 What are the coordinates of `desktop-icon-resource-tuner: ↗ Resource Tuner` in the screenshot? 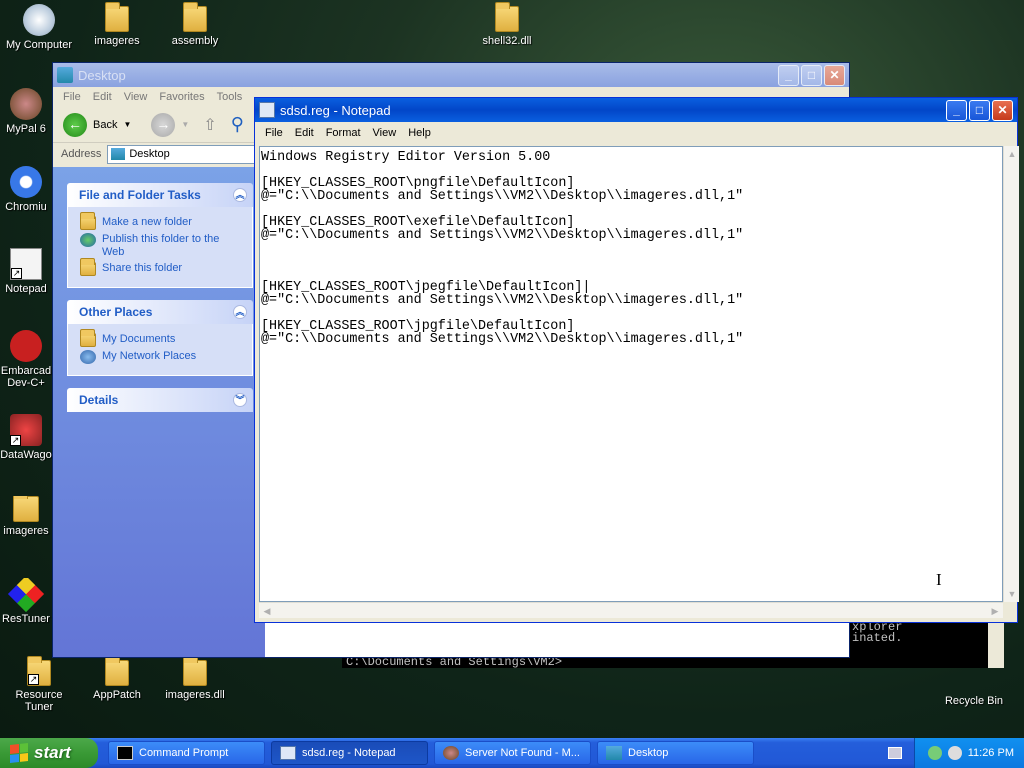 It's located at (39, 684).